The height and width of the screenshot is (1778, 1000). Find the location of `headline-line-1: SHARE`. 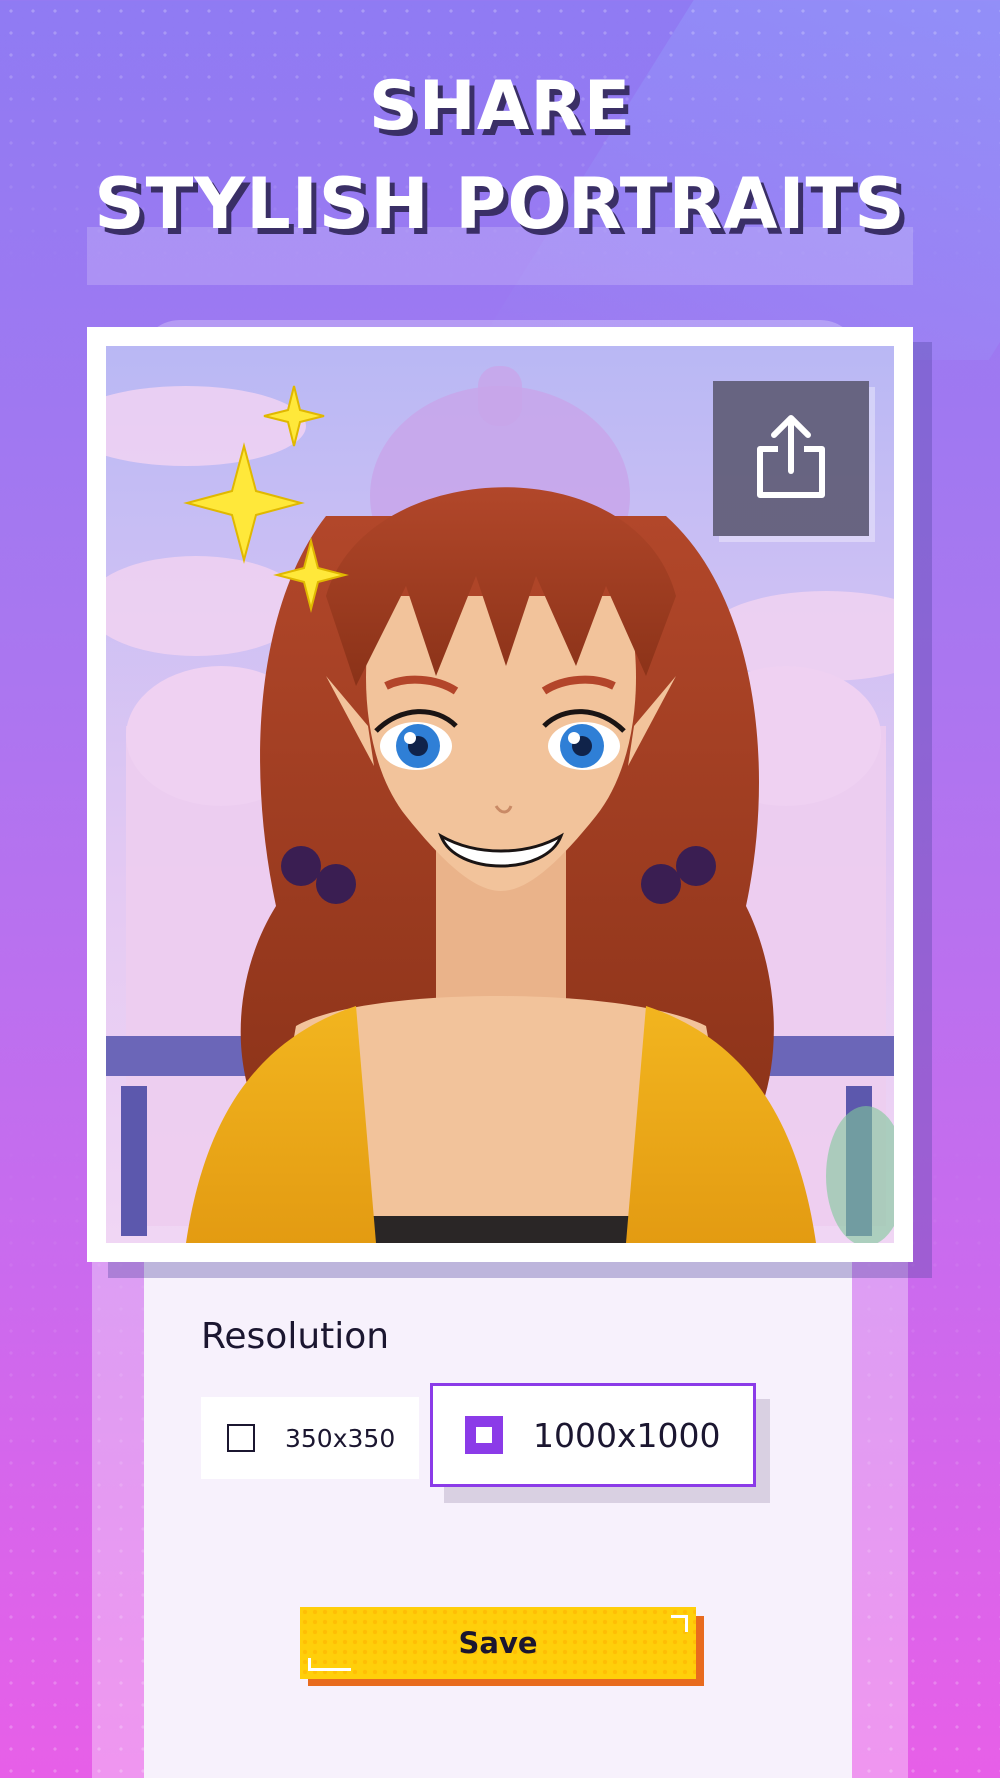

headline-line-1: SHARE is located at coordinates (500, 106).